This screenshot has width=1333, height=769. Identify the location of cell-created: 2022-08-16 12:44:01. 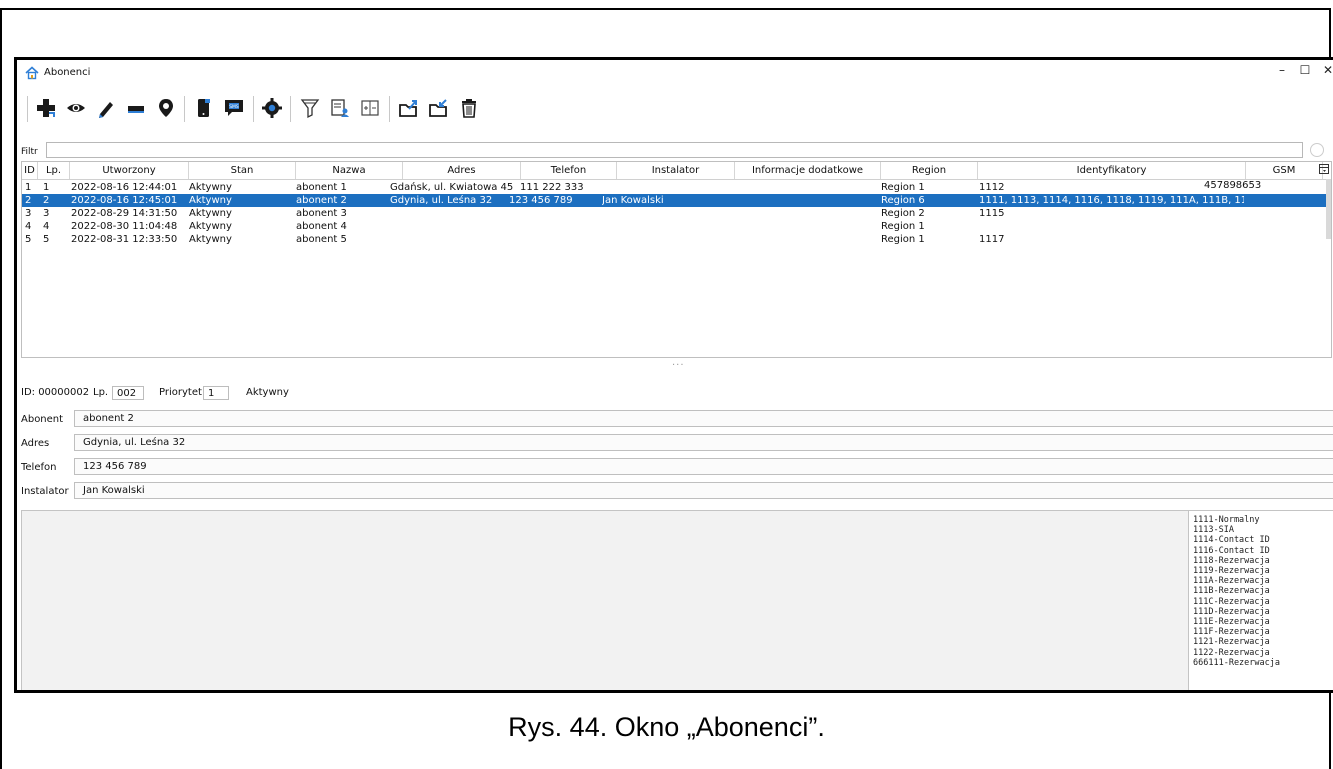
(124, 187).